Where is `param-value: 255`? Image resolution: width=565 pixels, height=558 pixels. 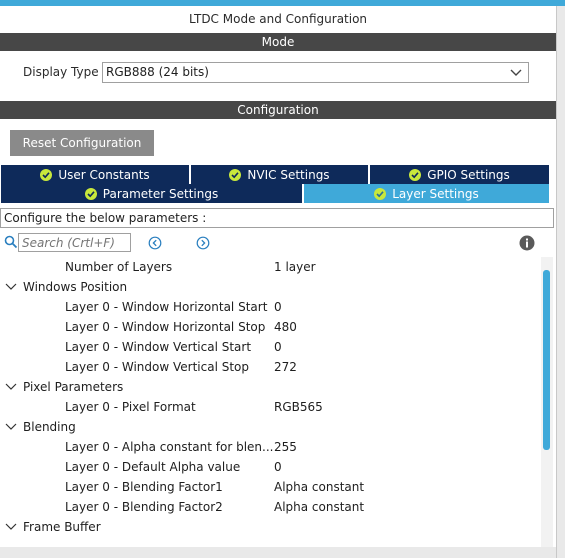 param-value: 255 is located at coordinates (285, 447).